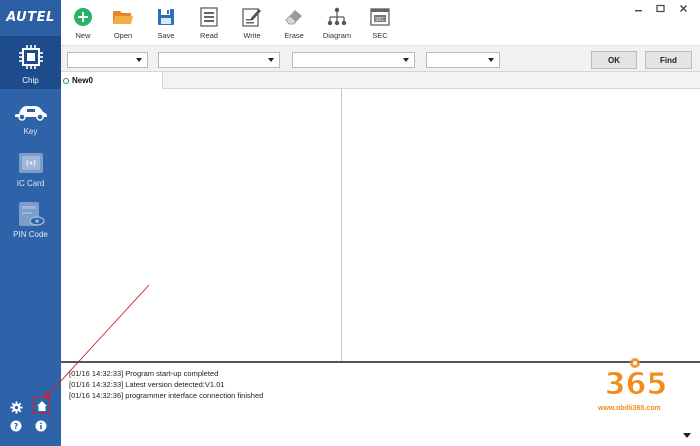 The height and width of the screenshot is (446, 700). I want to click on write-icon, so click(252, 17).